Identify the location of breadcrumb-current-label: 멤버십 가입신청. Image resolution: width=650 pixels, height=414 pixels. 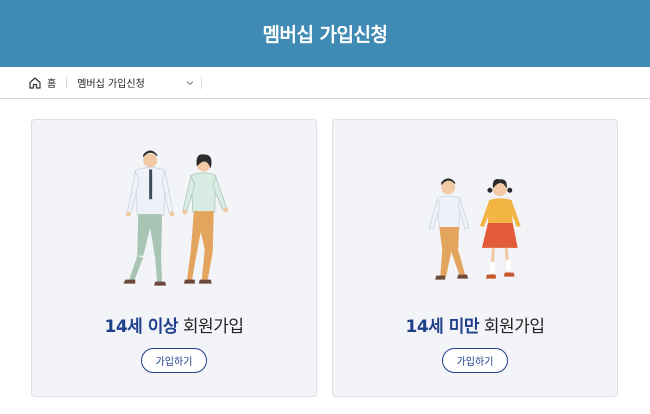
(111, 84).